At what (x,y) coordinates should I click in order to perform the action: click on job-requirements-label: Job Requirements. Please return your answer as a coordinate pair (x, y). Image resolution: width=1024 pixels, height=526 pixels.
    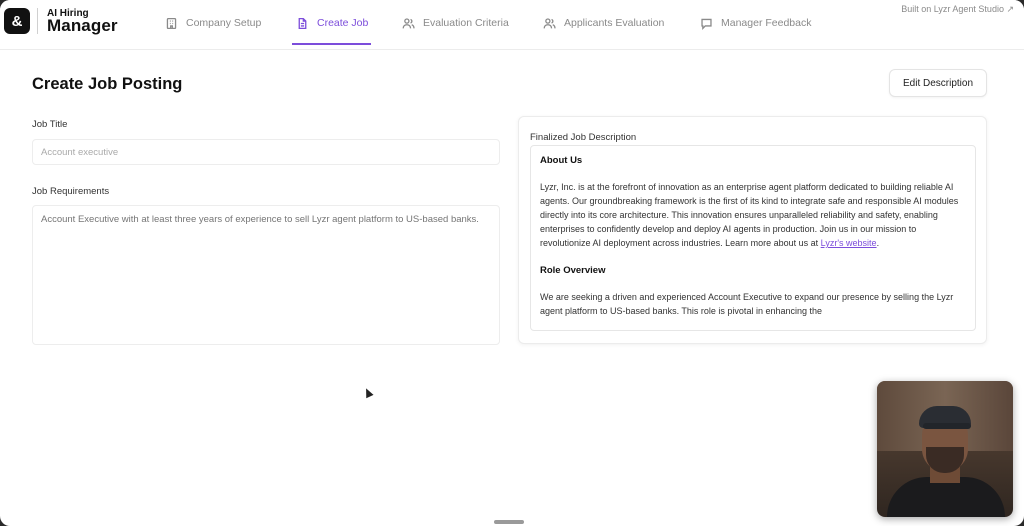
    Looking at the image, I should click on (71, 191).